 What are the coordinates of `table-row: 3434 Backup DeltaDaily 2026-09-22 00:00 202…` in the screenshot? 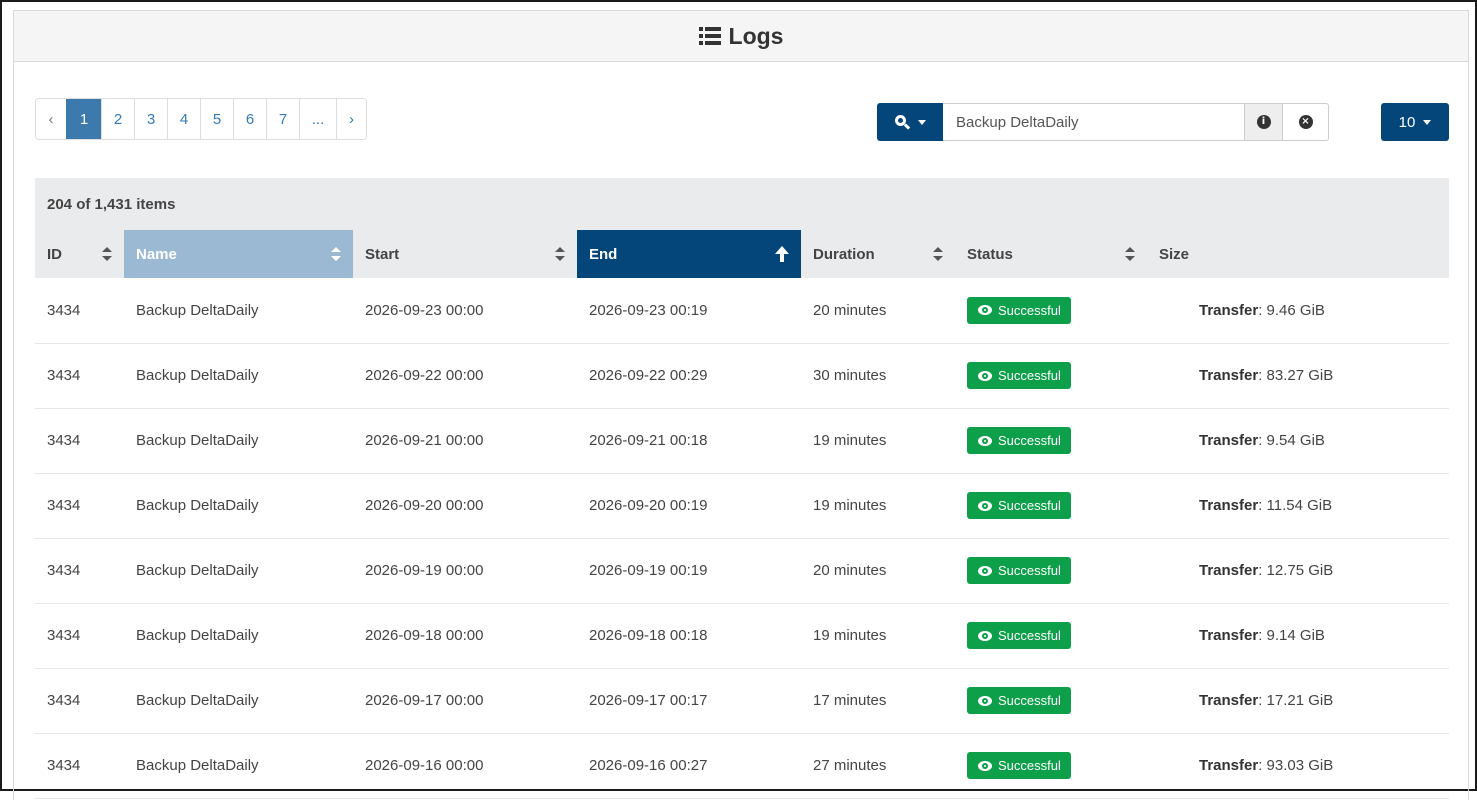 It's located at (742, 375).